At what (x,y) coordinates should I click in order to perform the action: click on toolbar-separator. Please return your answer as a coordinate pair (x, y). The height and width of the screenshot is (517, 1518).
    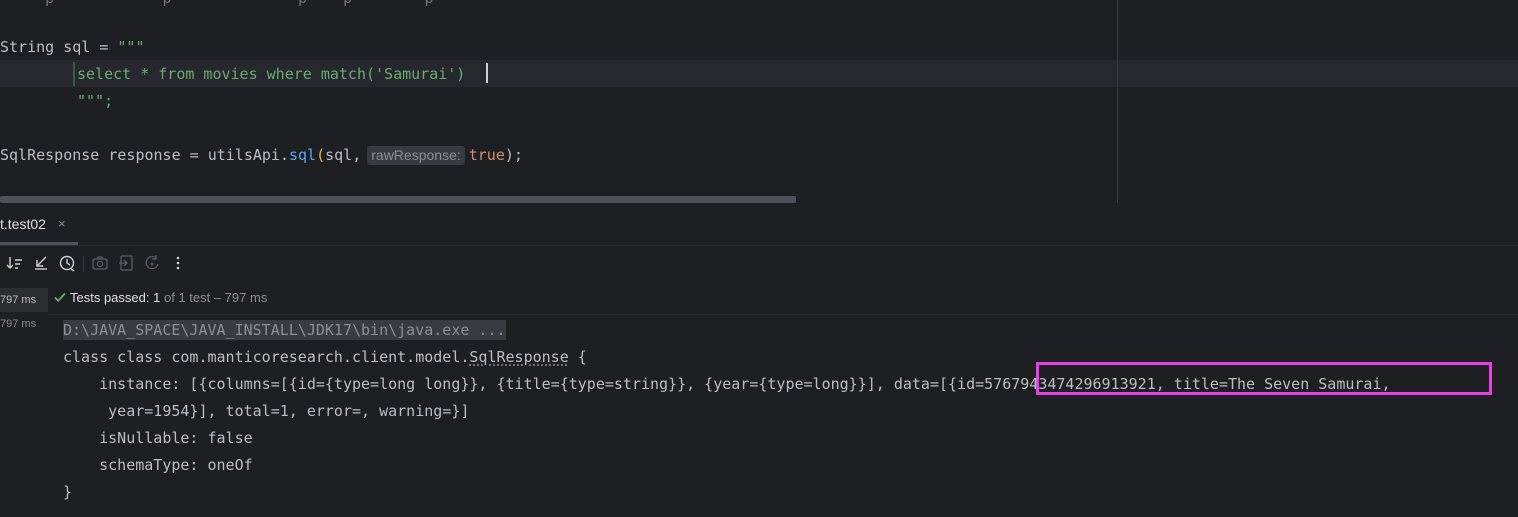
    Looking at the image, I should click on (83, 264).